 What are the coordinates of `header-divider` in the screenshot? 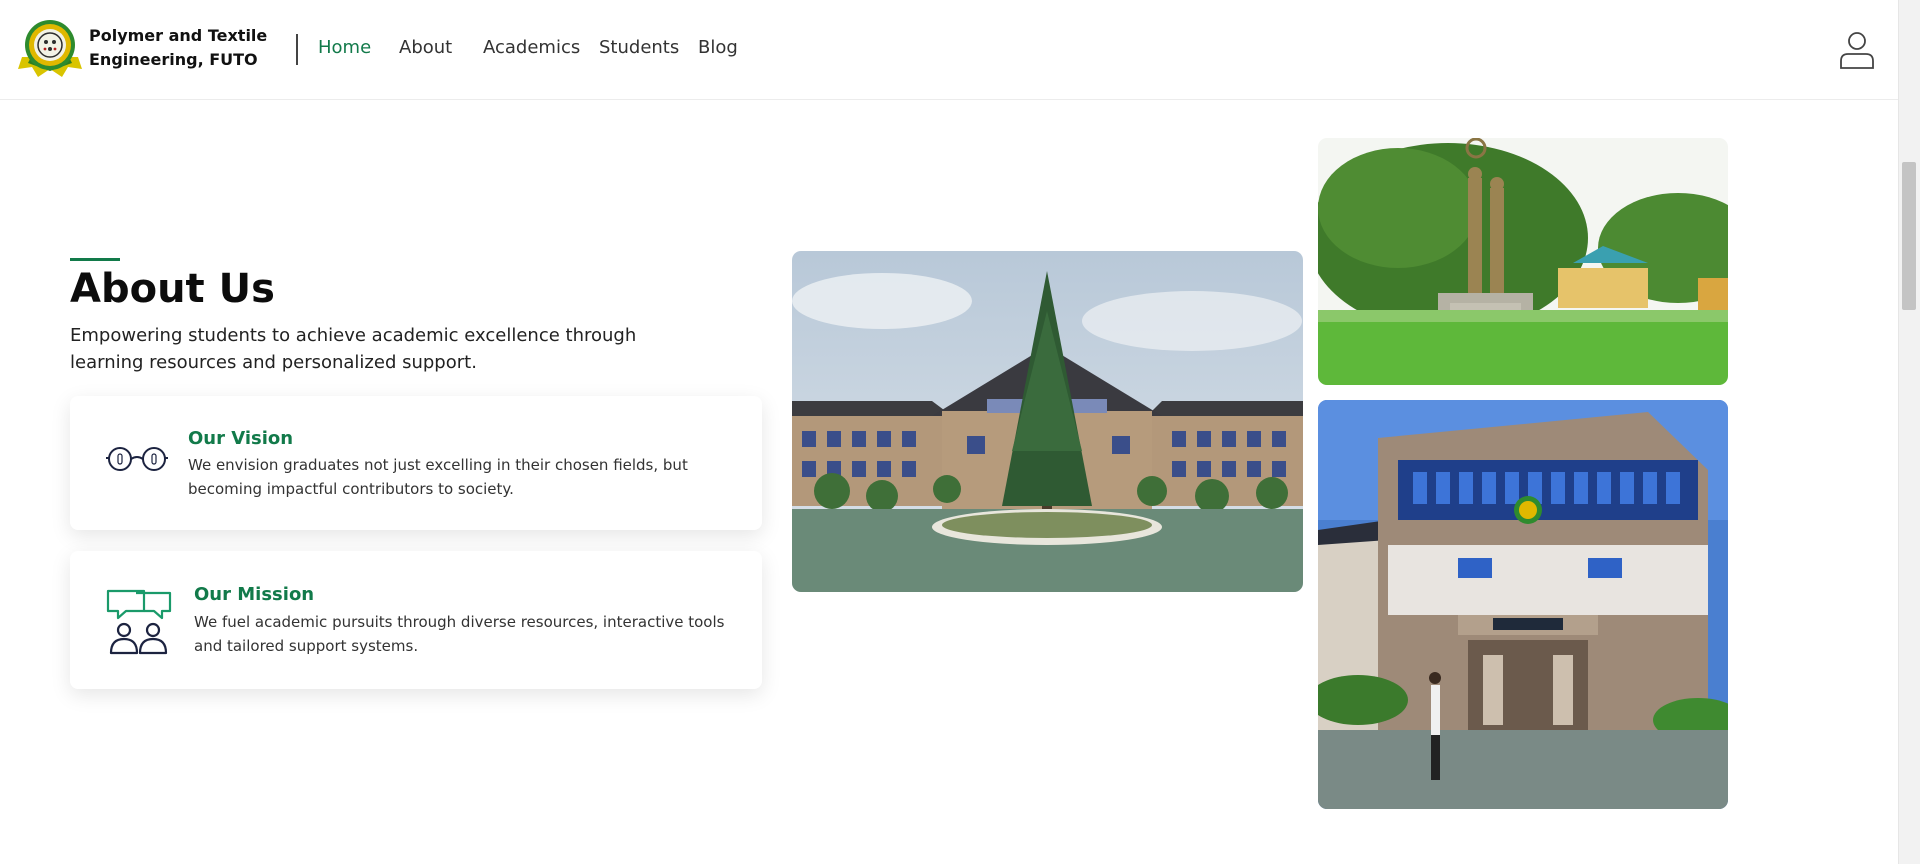 It's located at (297, 49).